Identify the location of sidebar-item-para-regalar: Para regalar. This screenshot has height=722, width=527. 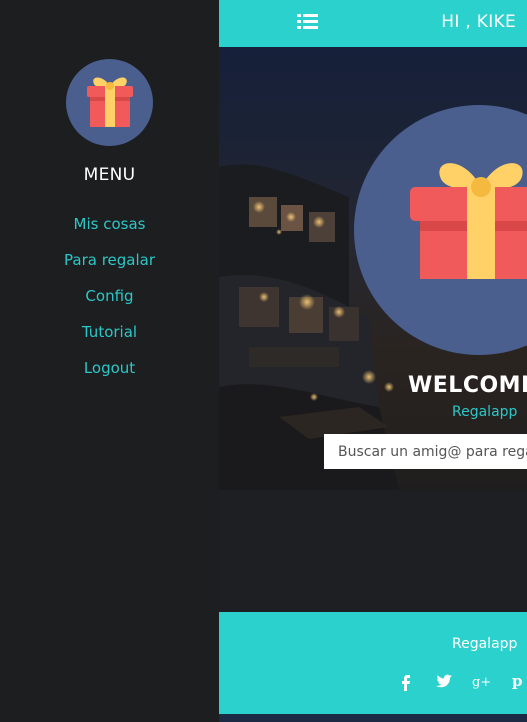
(109, 260).